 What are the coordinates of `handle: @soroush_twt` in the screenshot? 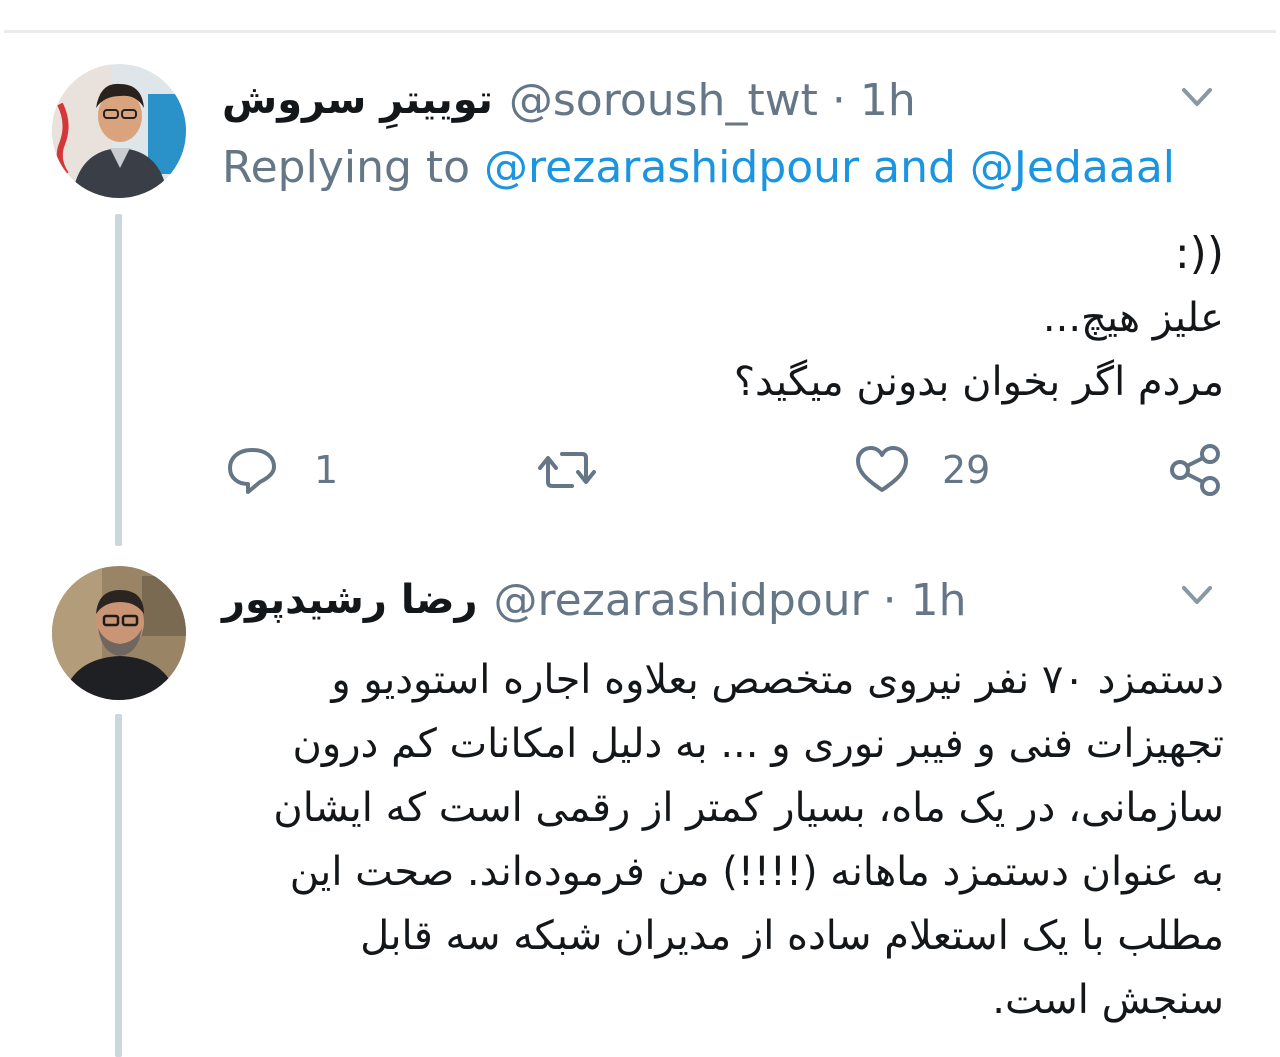 It's located at (663, 100).